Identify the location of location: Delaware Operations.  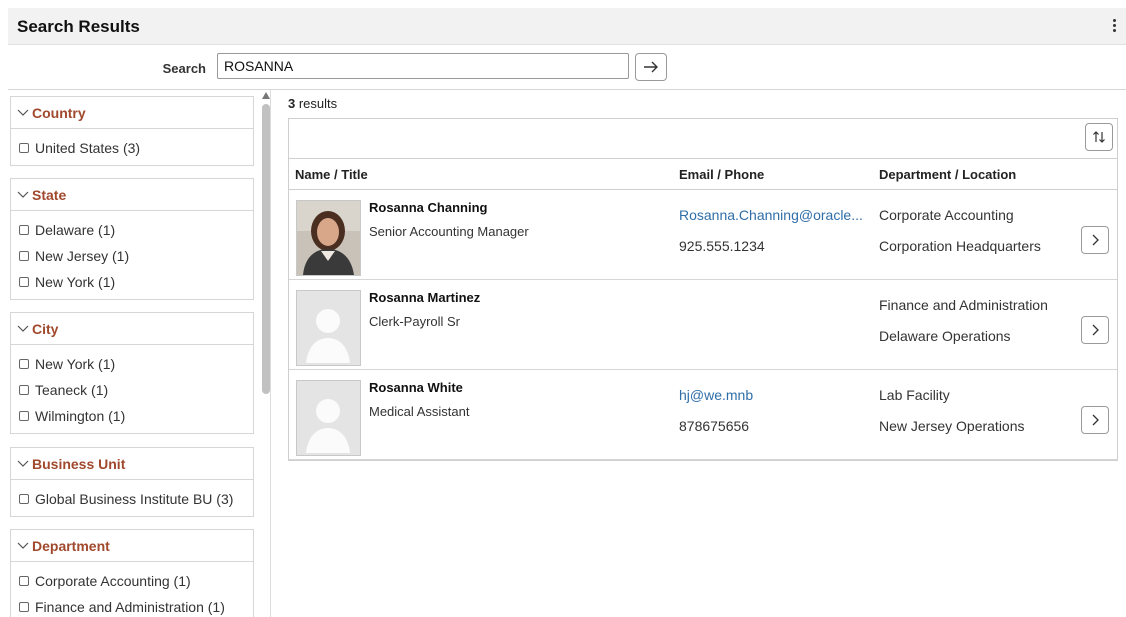
(945, 336).